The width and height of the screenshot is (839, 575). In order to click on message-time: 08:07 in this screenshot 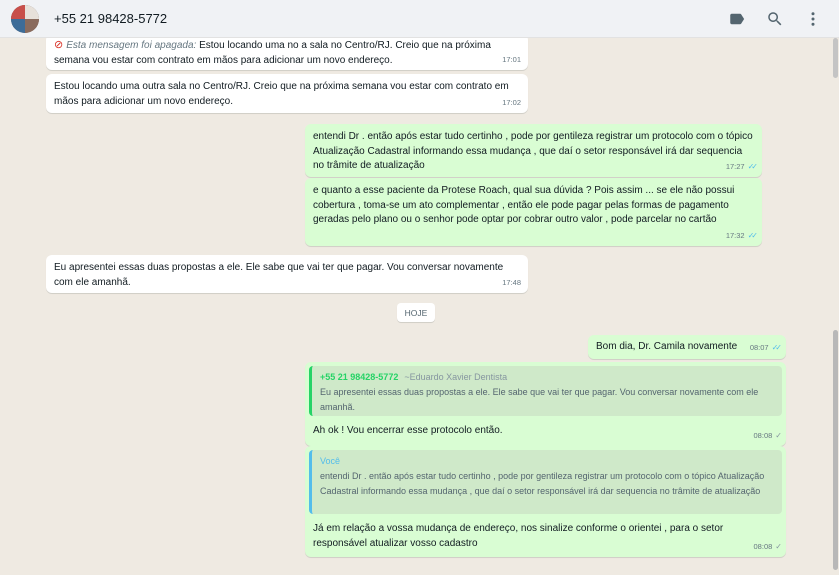, I will do `click(759, 347)`.